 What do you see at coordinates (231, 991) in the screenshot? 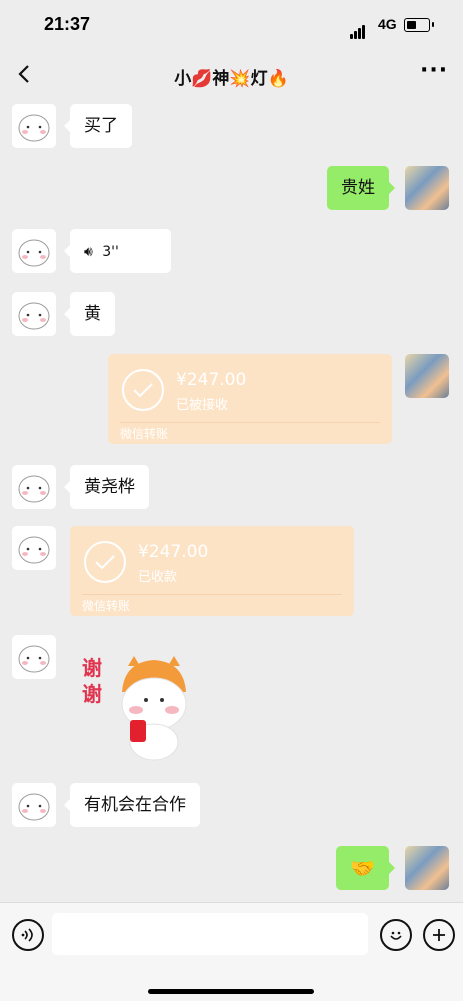
I see `home-indicator` at bounding box center [231, 991].